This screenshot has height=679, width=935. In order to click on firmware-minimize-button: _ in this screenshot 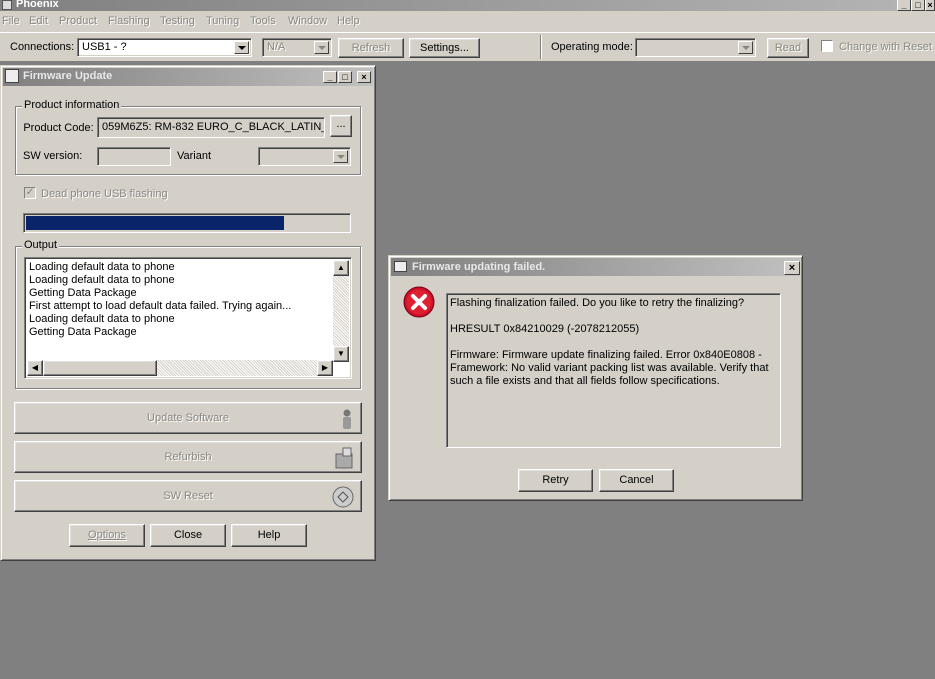, I will do `click(330, 77)`.